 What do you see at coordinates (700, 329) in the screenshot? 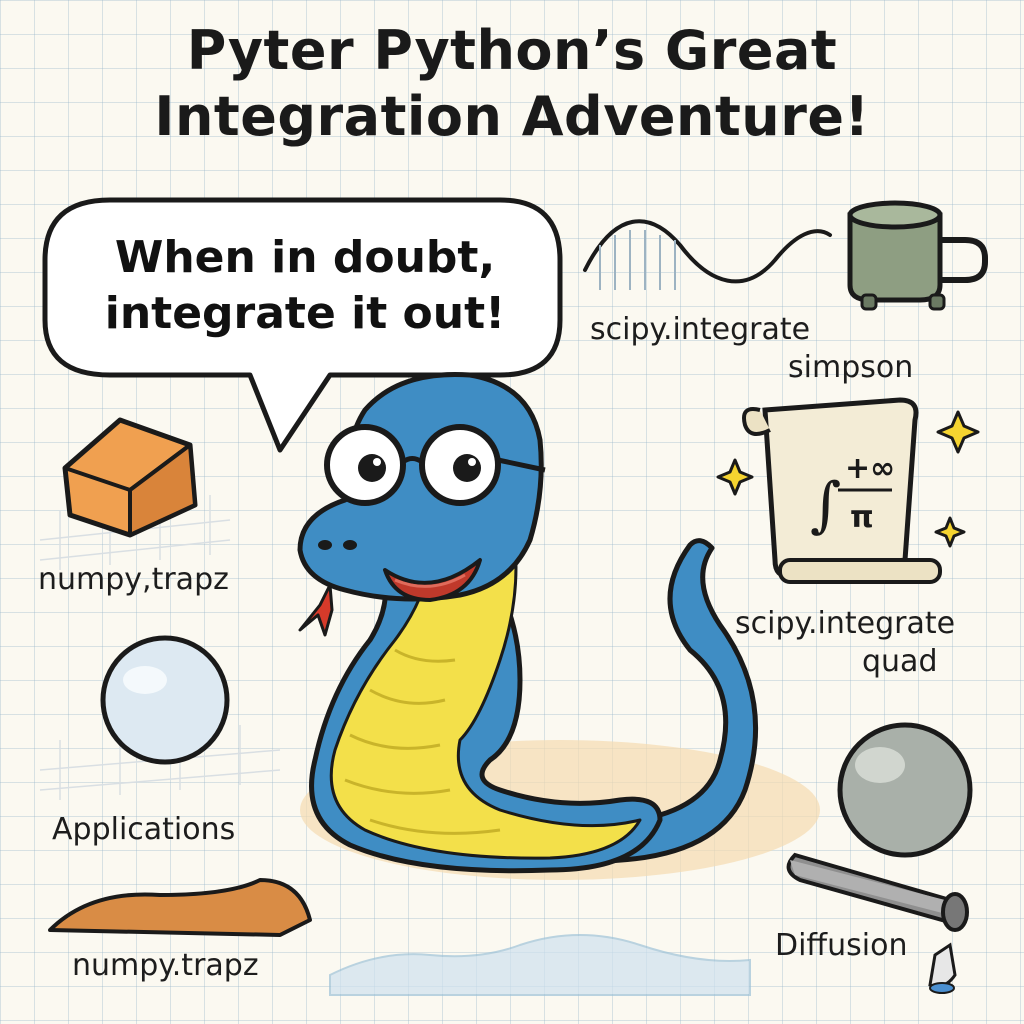
I see `label-scipy-simpson-line1: scipy.integrate` at bounding box center [700, 329].